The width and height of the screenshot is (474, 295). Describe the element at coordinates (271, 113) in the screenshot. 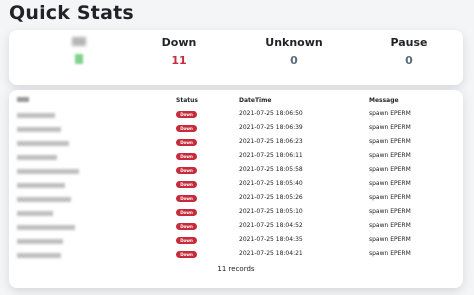

I see `datetime-cell: 2021-07-25 18:06:50` at that location.